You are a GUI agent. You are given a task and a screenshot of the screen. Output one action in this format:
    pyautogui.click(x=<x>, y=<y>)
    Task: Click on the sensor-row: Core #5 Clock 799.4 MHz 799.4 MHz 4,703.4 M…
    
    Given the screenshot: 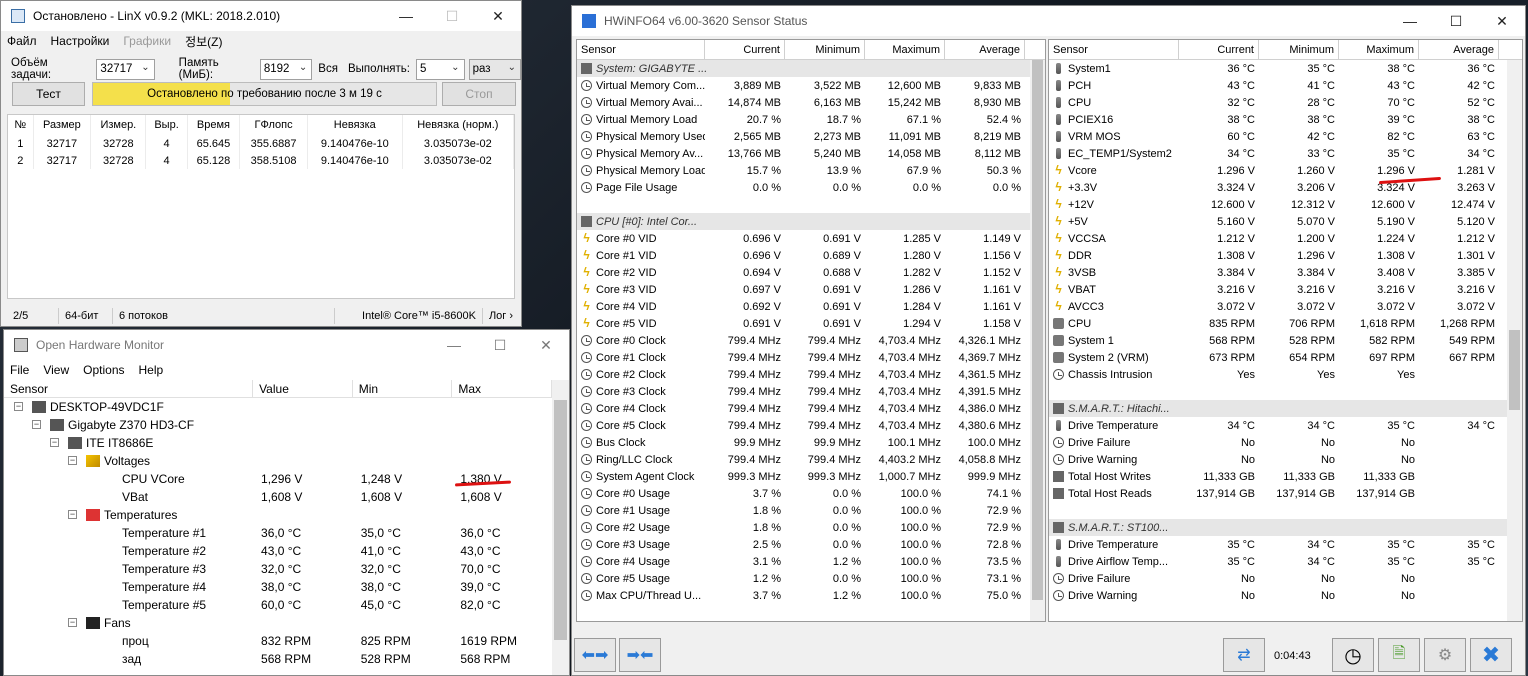 What is the action you would take?
    pyautogui.click(x=811, y=425)
    